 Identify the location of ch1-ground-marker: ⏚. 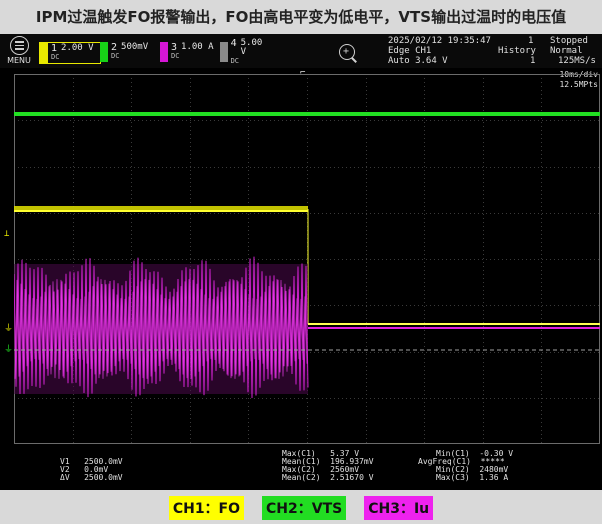
(8, 329).